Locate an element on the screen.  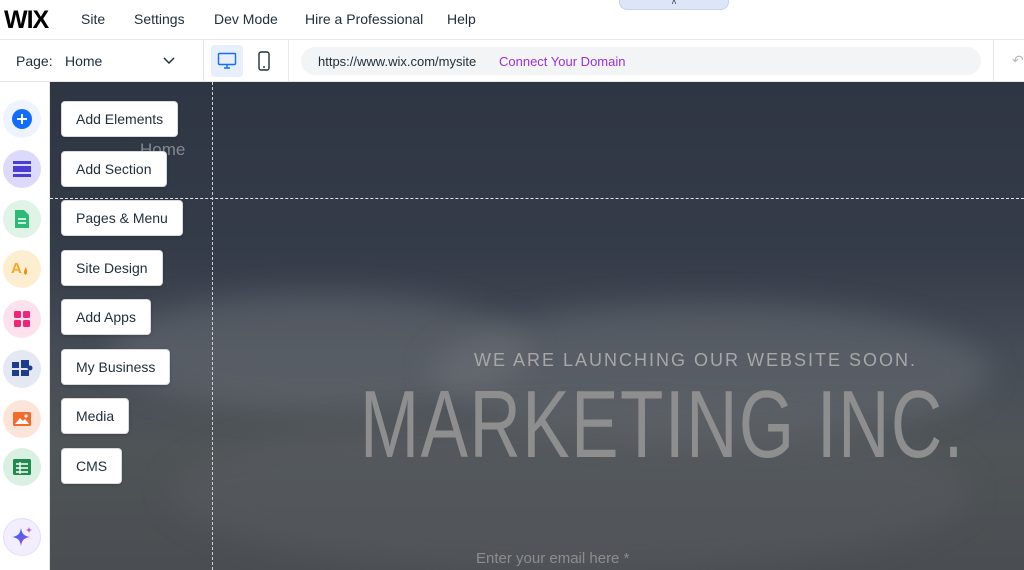
chevron-down-icon is located at coordinates (169, 60).